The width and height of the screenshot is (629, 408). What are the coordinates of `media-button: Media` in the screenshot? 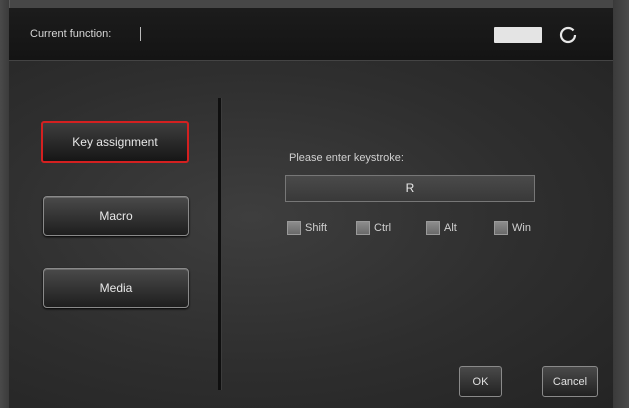 It's located at (116, 288).